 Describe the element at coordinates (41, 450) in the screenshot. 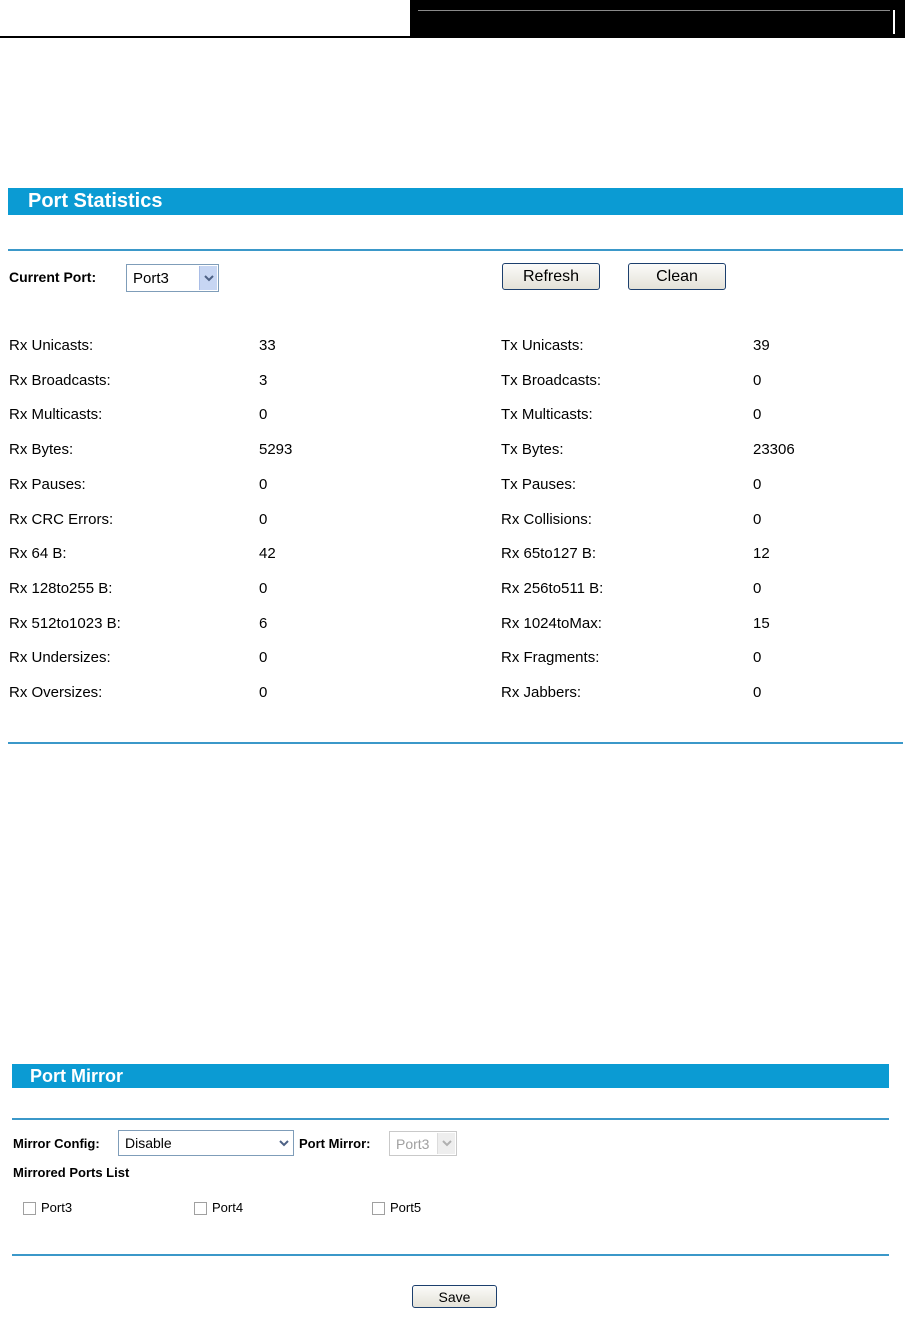

I see `rx-stat-label: Rx Bytes:` at that location.